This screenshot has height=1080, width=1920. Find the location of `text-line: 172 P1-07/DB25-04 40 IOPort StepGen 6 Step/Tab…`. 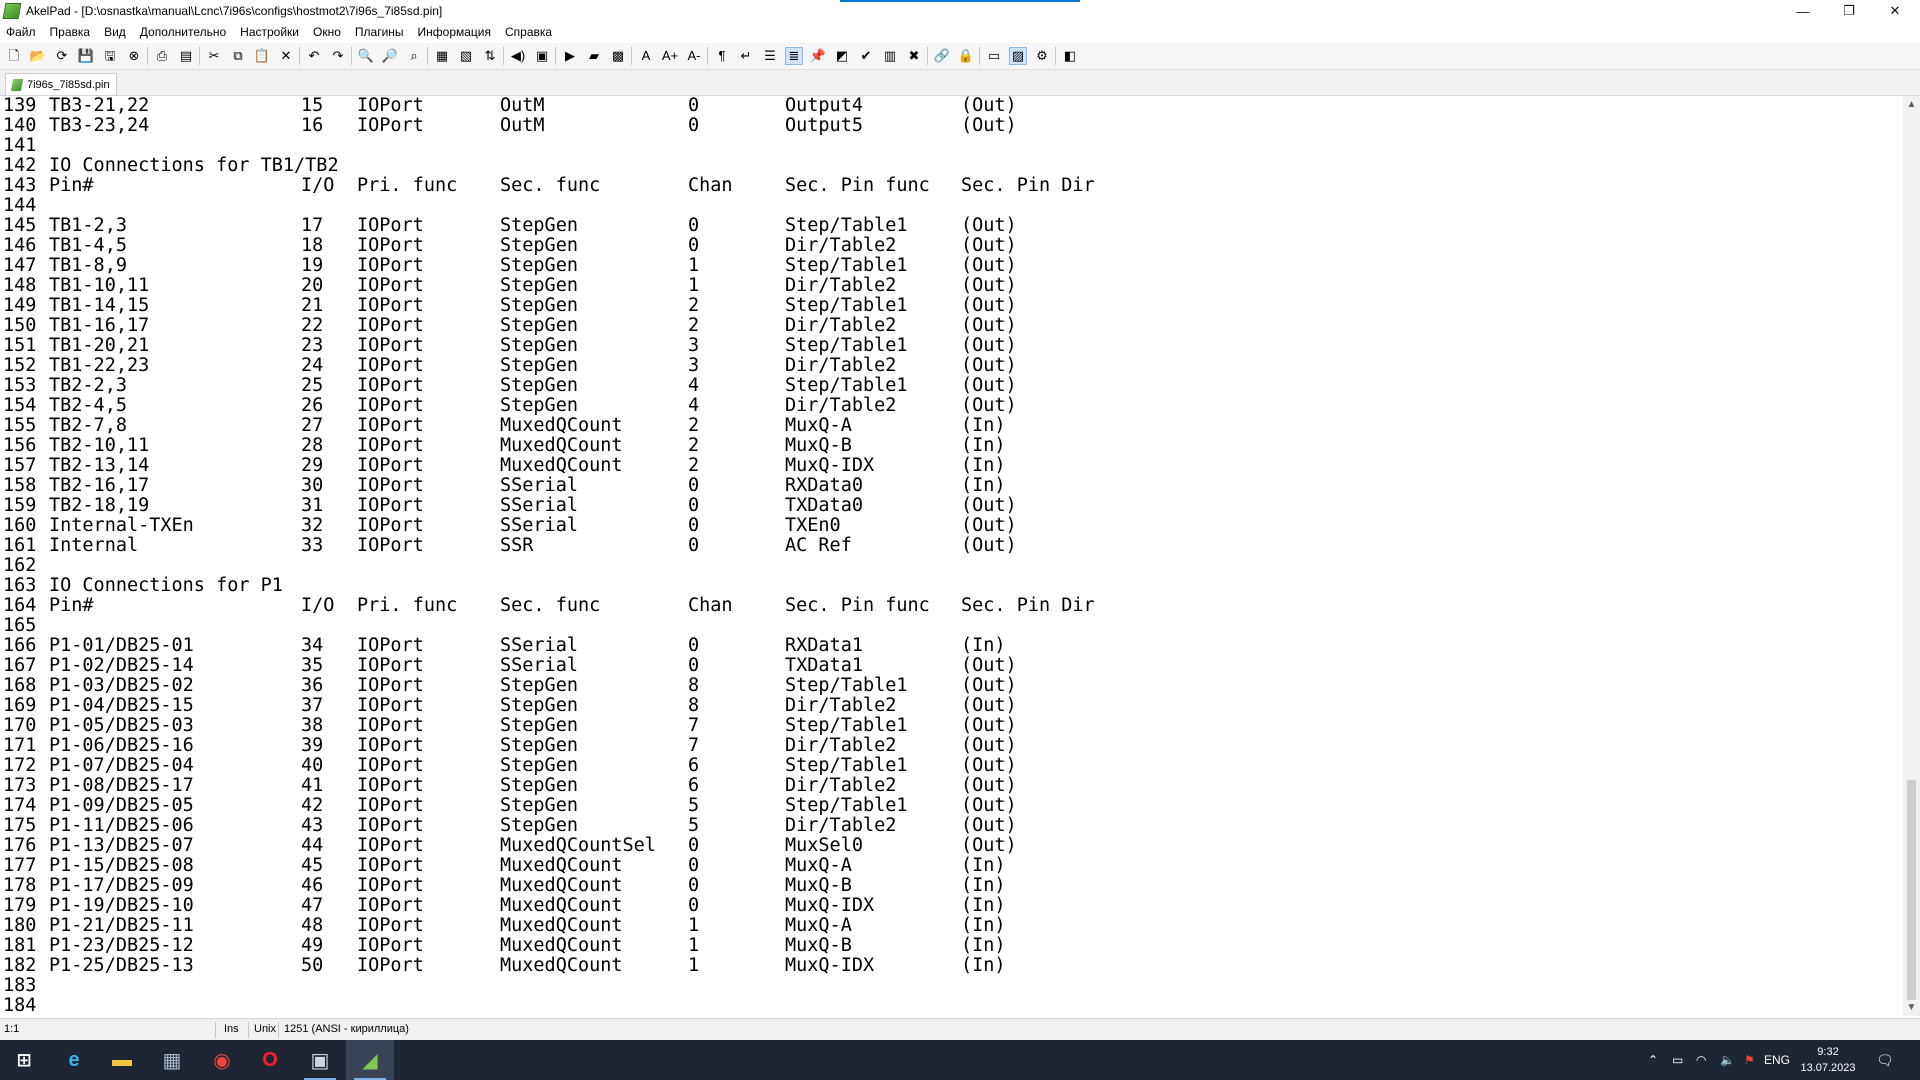

text-line: 172 P1-07/DB25-04 40 IOPort StepGen 6 Step/Tab… is located at coordinates (550, 766).